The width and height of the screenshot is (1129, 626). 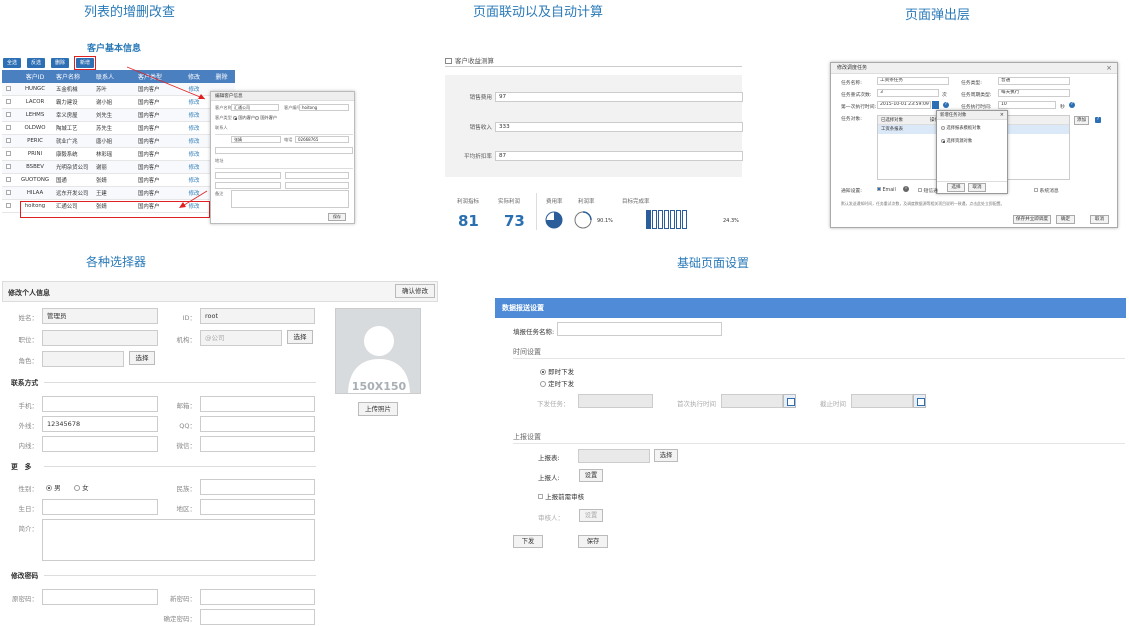 I want to click on notify-email: Email, so click(x=886, y=190).